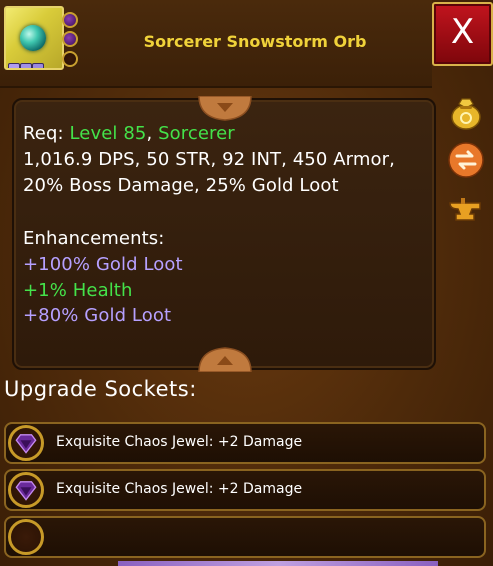 The image size is (493, 566). What do you see at coordinates (26, 537) in the screenshot?
I see `empty-socket-slot` at bounding box center [26, 537].